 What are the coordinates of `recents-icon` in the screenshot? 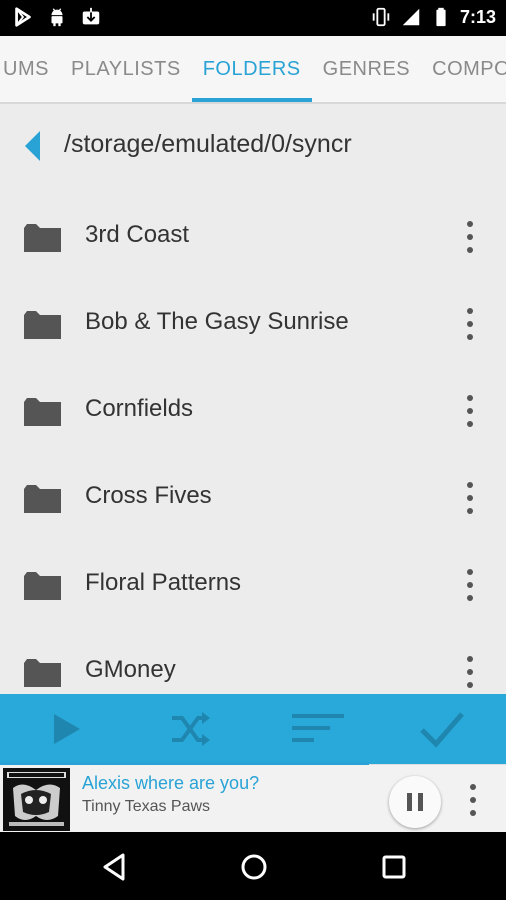 It's located at (394, 867).